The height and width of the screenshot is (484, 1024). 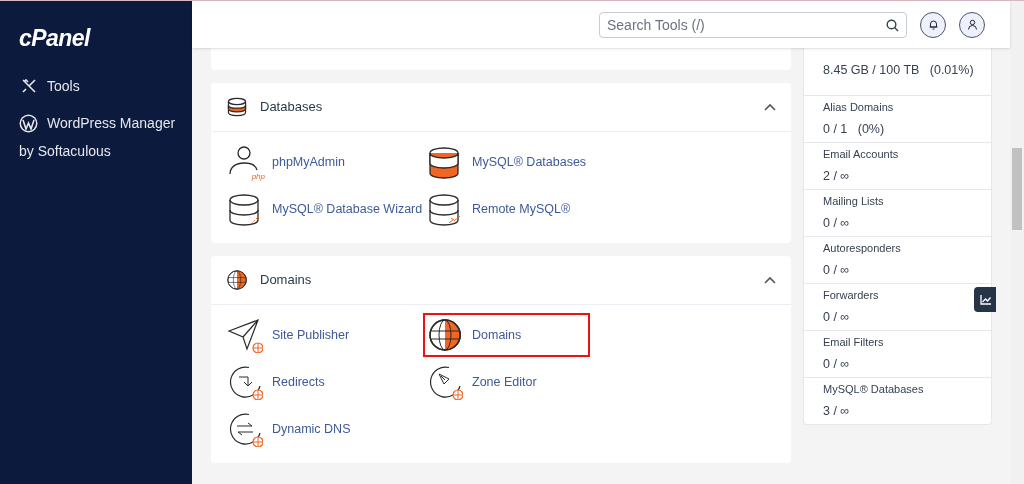 I want to click on stat-label: Email Filters, so click(x=854, y=343).